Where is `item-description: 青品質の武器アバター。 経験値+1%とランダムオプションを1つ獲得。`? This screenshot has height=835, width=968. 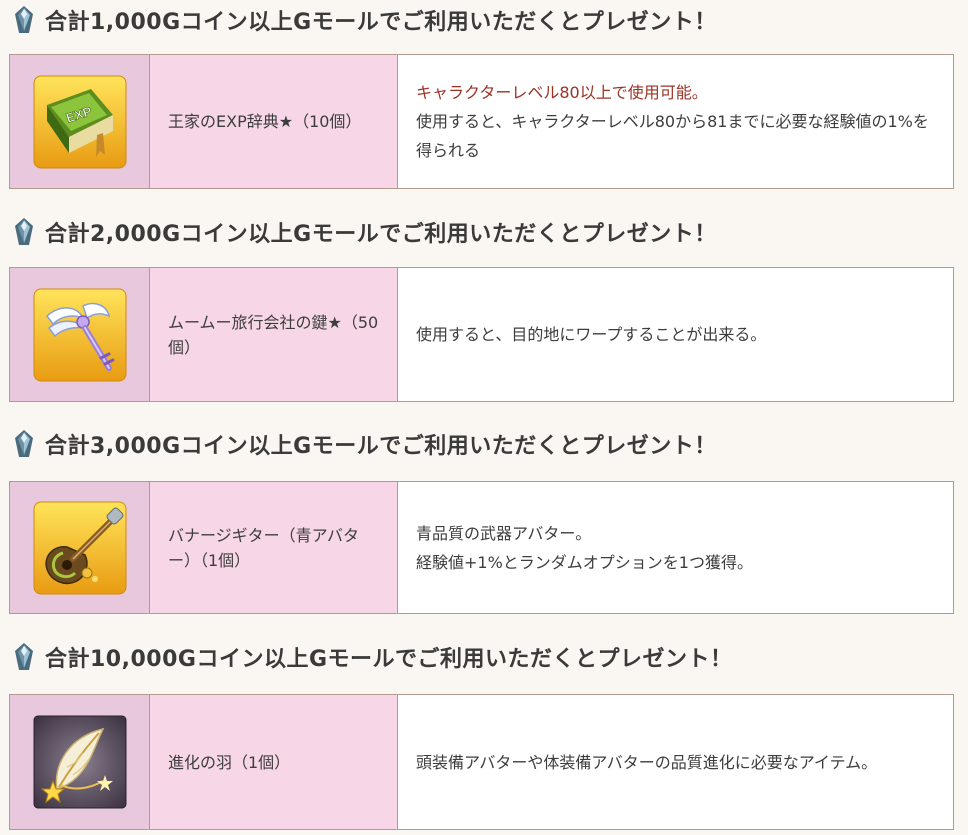
item-description: 青品質の武器アバター。 経験値+1%とランダムオプションを1つ獲得。 is located at coordinates (675, 547).